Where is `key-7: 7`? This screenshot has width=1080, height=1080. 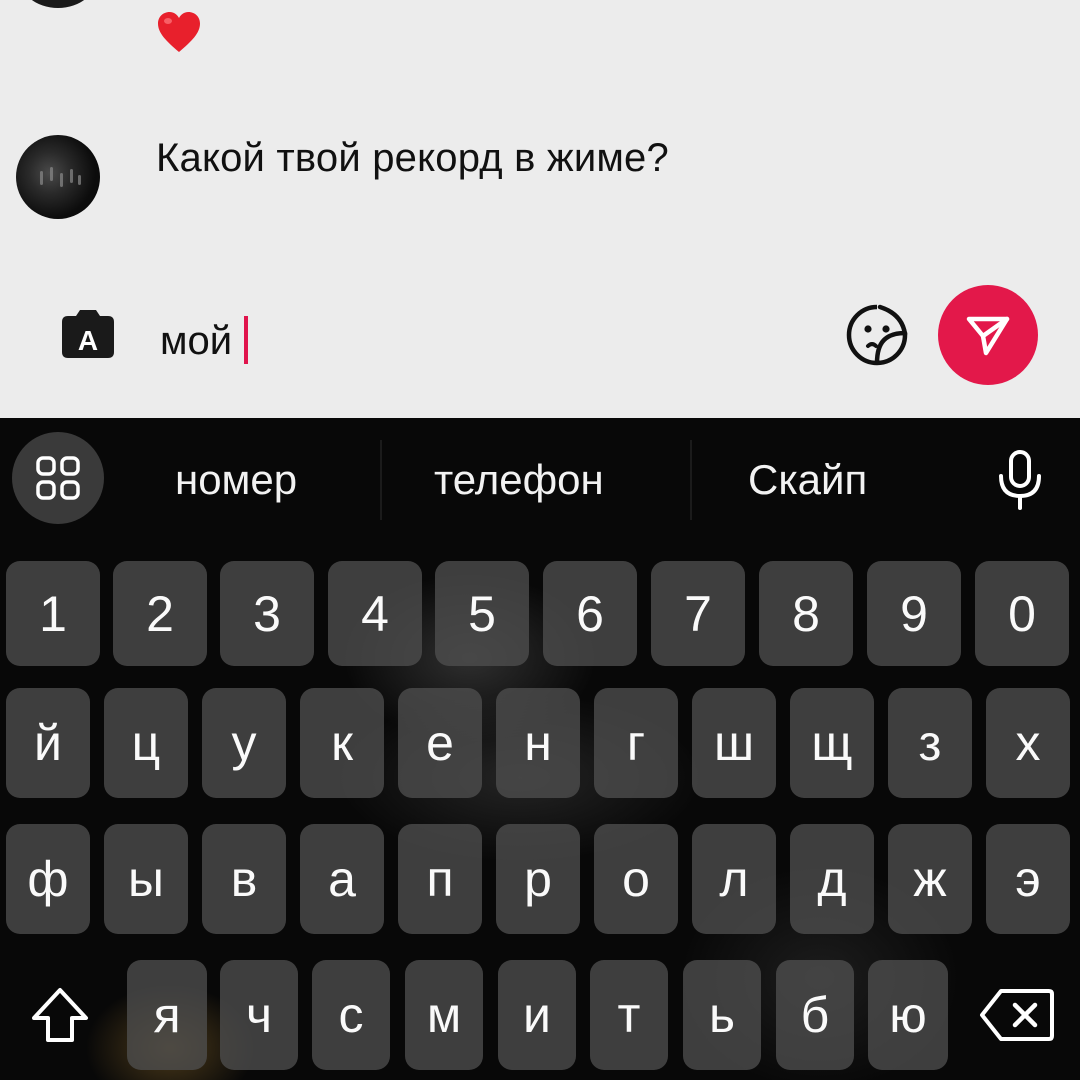 key-7: 7 is located at coordinates (698, 613).